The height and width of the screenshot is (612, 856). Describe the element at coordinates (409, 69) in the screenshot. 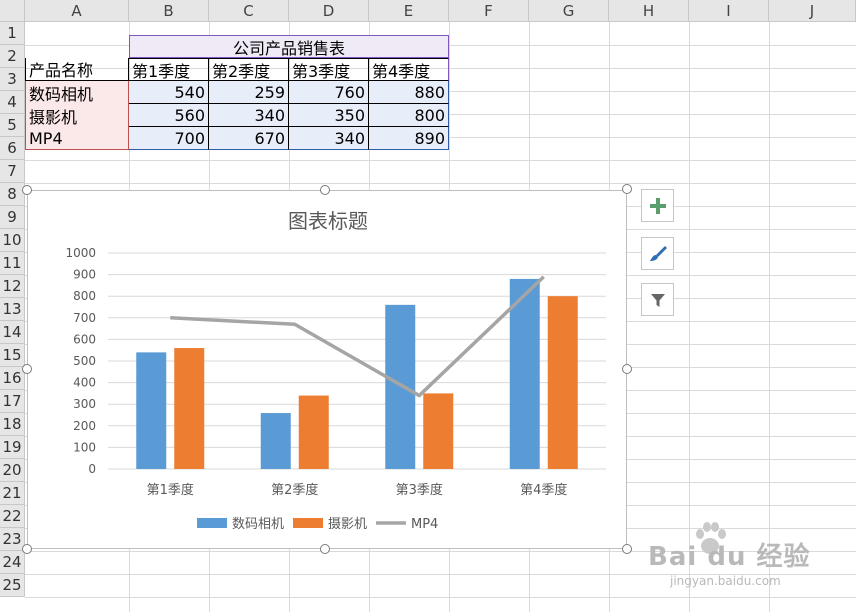

I see `header-cell-5: 第4季度` at that location.